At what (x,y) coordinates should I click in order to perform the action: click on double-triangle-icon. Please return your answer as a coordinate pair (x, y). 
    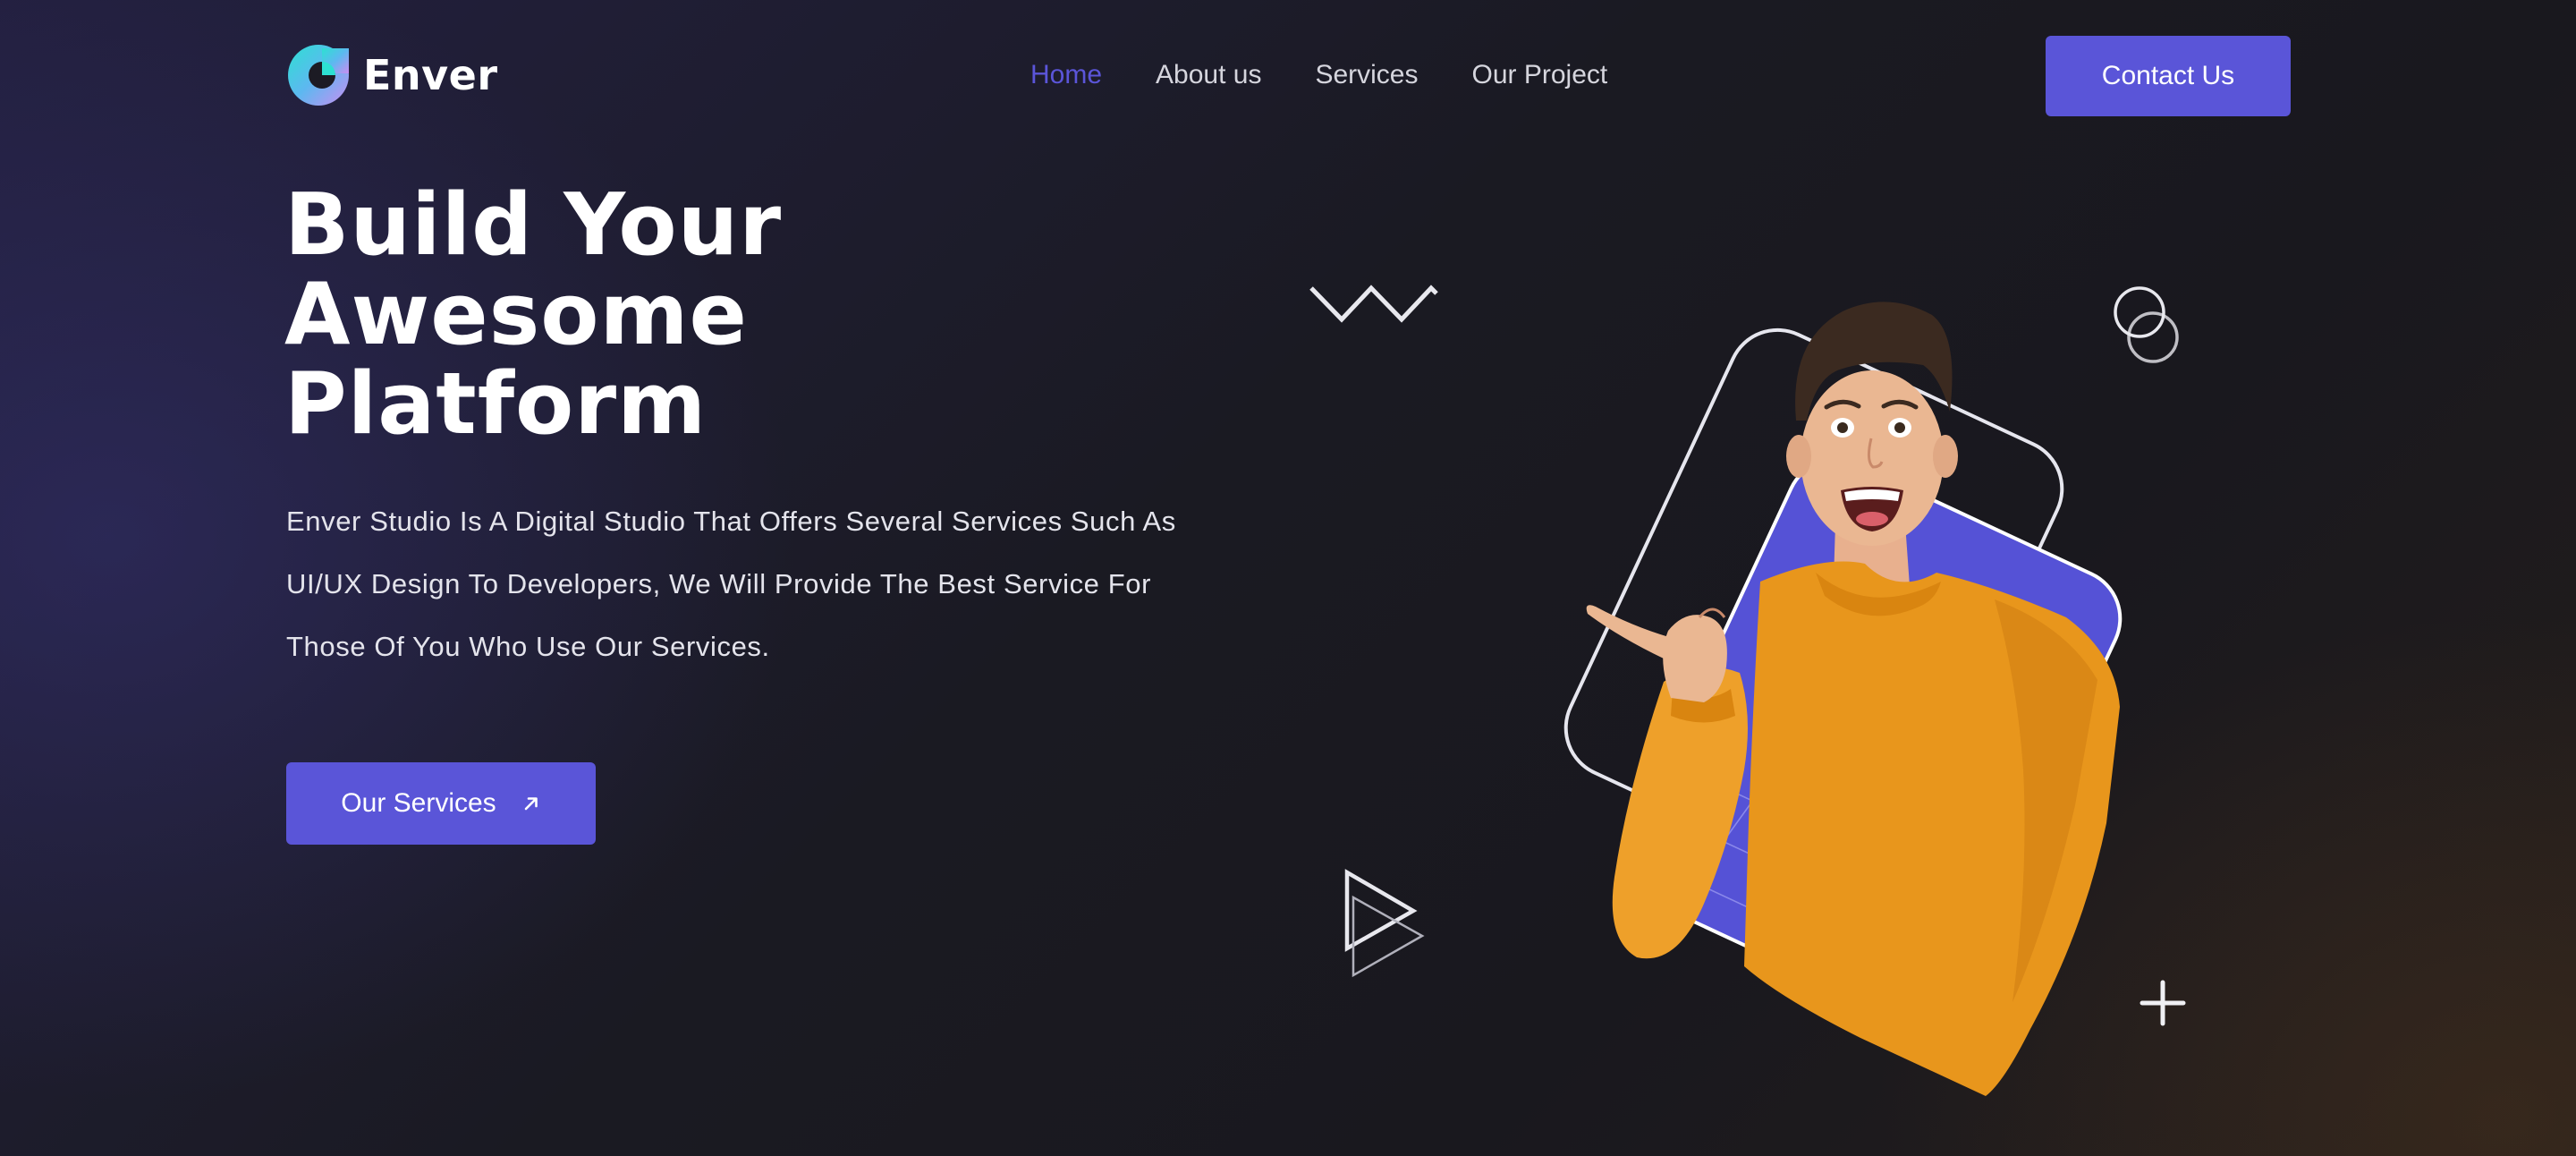
    Looking at the image, I should click on (1384, 924).